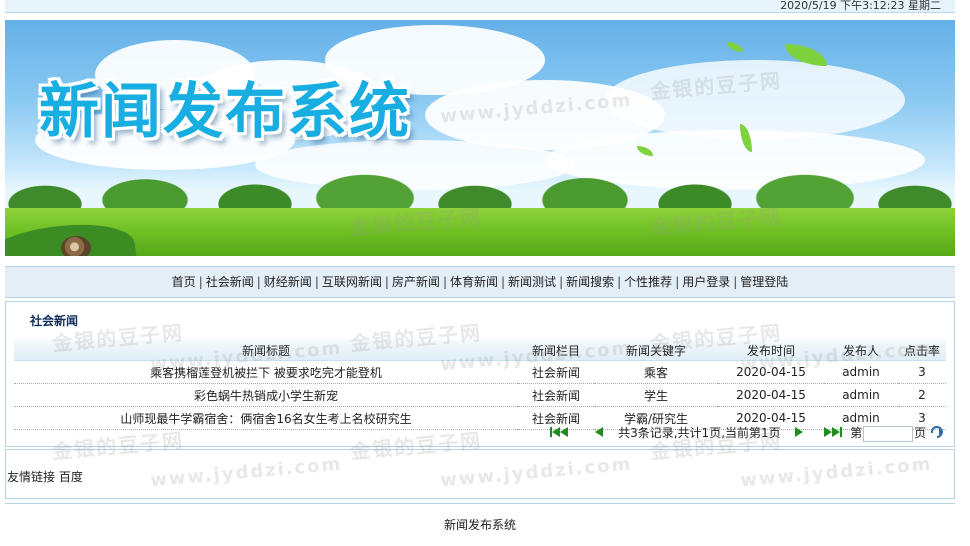 This screenshot has width=970, height=546. I want to click on section-title: 社会新闻, so click(54, 321).